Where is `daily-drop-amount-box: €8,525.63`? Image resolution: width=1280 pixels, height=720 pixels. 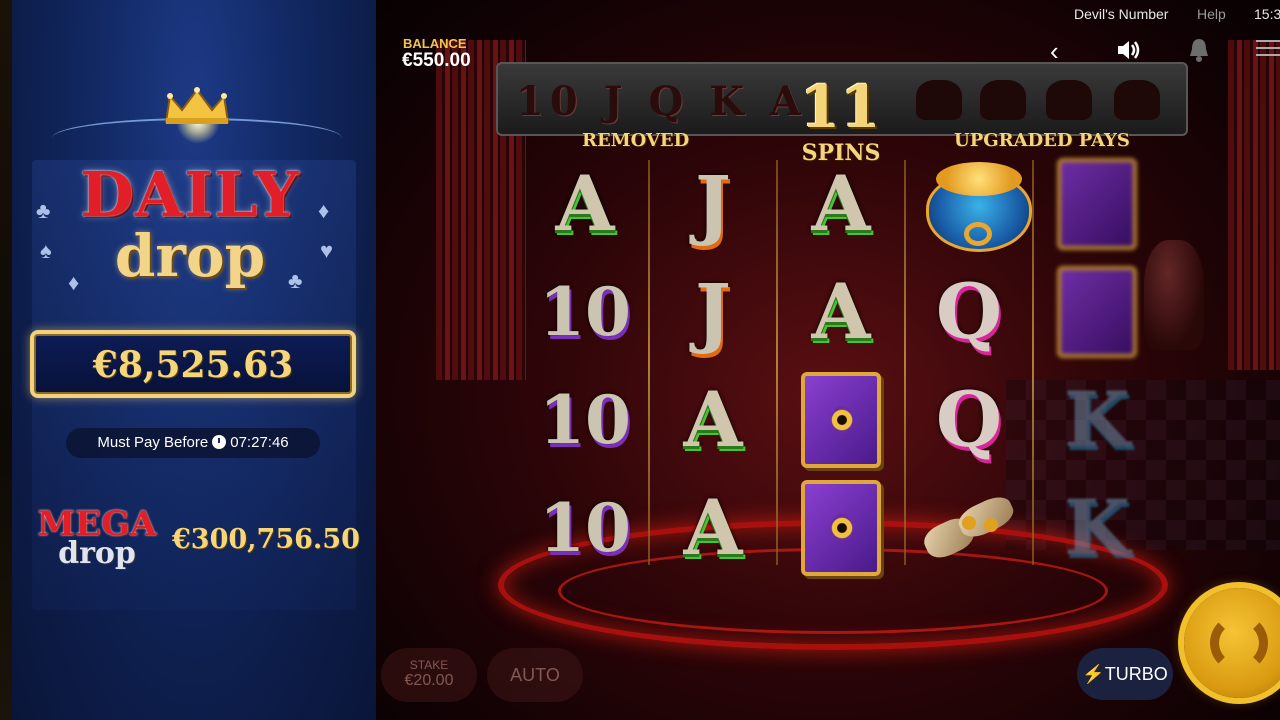
daily-drop-amount-box: €8,525.63 is located at coordinates (193, 364).